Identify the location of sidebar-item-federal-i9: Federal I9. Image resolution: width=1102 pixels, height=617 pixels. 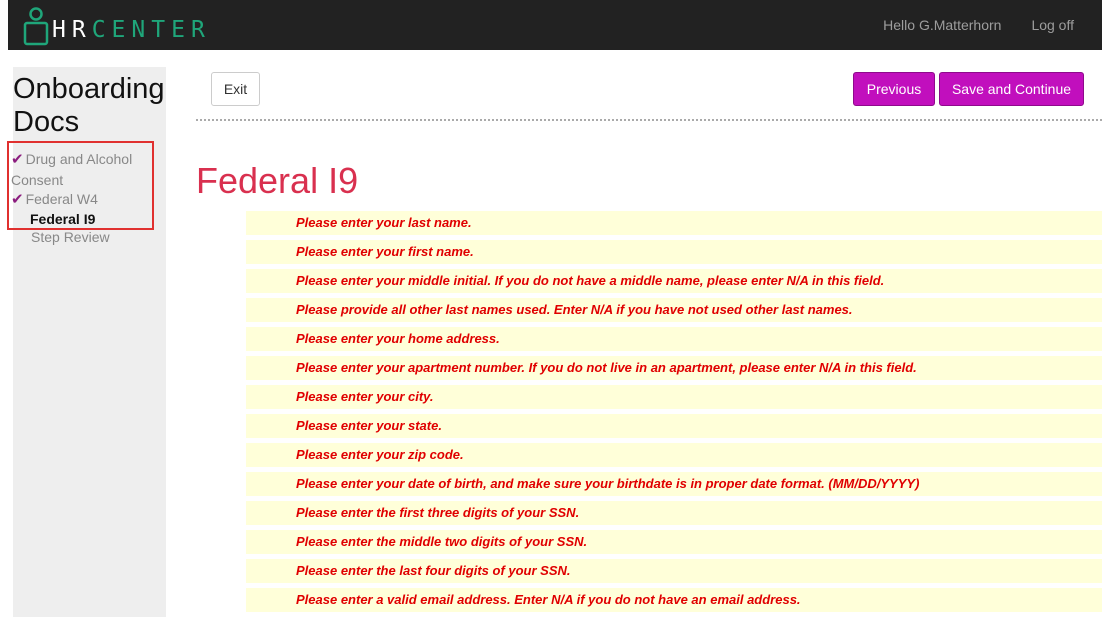
(62, 219).